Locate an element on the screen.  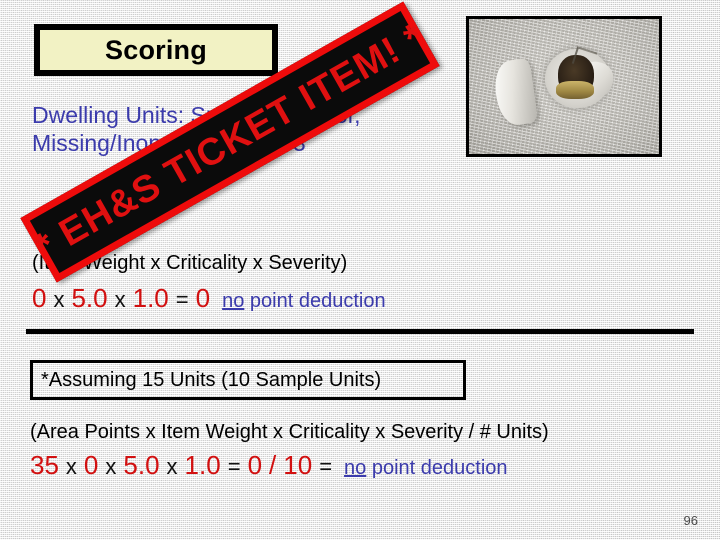
area-formula-line: 35 x 0 x 5.0 x 1.0 = 0/10 = no point deduction is located at coordinates (269, 465).